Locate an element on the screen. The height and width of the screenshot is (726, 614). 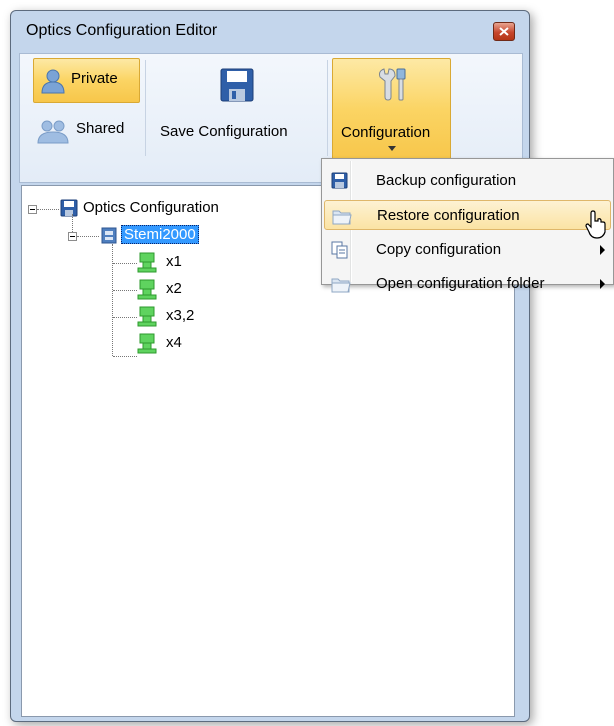
tree-item-objective: x4 is located at coordinates (174, 342).